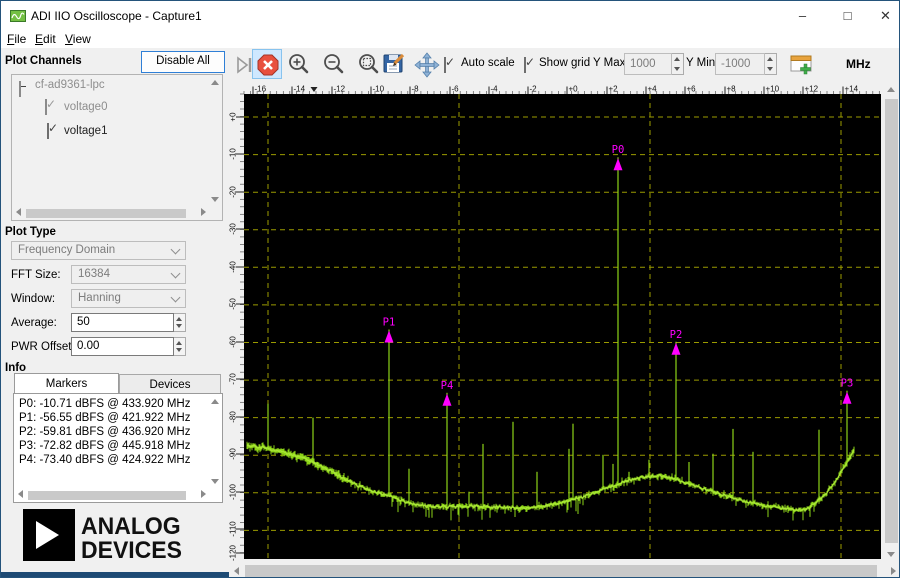 The height and width of the screenshot is (578, 900). What do you see at coordinates (104, 405) in the screenshot?
I see `marker-row: P0: -10.71 dBFS @ 433.920 MHz` at bounding box center [104, 405].